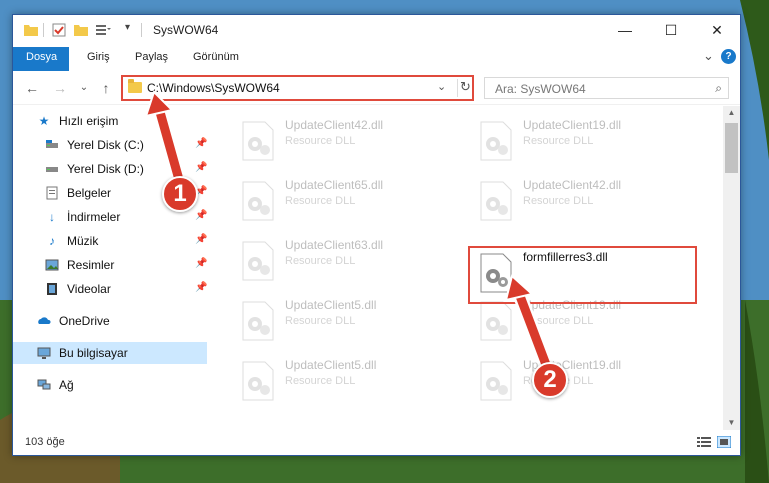  What do you see at coordinates (708, 56) in the screenshot?
I see `ribbon-expand-icon: ⌄` at bounding box center [708, 56].